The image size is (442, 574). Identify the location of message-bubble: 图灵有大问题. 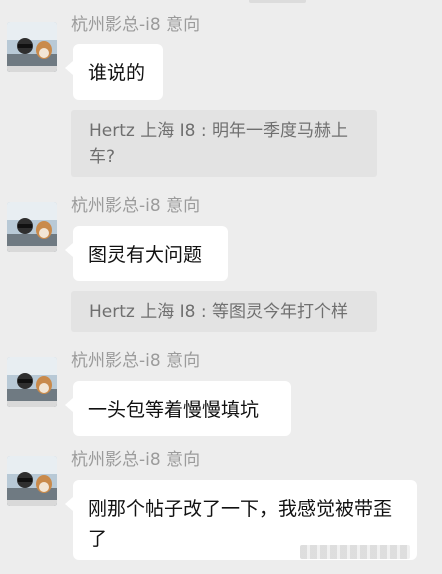
(146, 253).